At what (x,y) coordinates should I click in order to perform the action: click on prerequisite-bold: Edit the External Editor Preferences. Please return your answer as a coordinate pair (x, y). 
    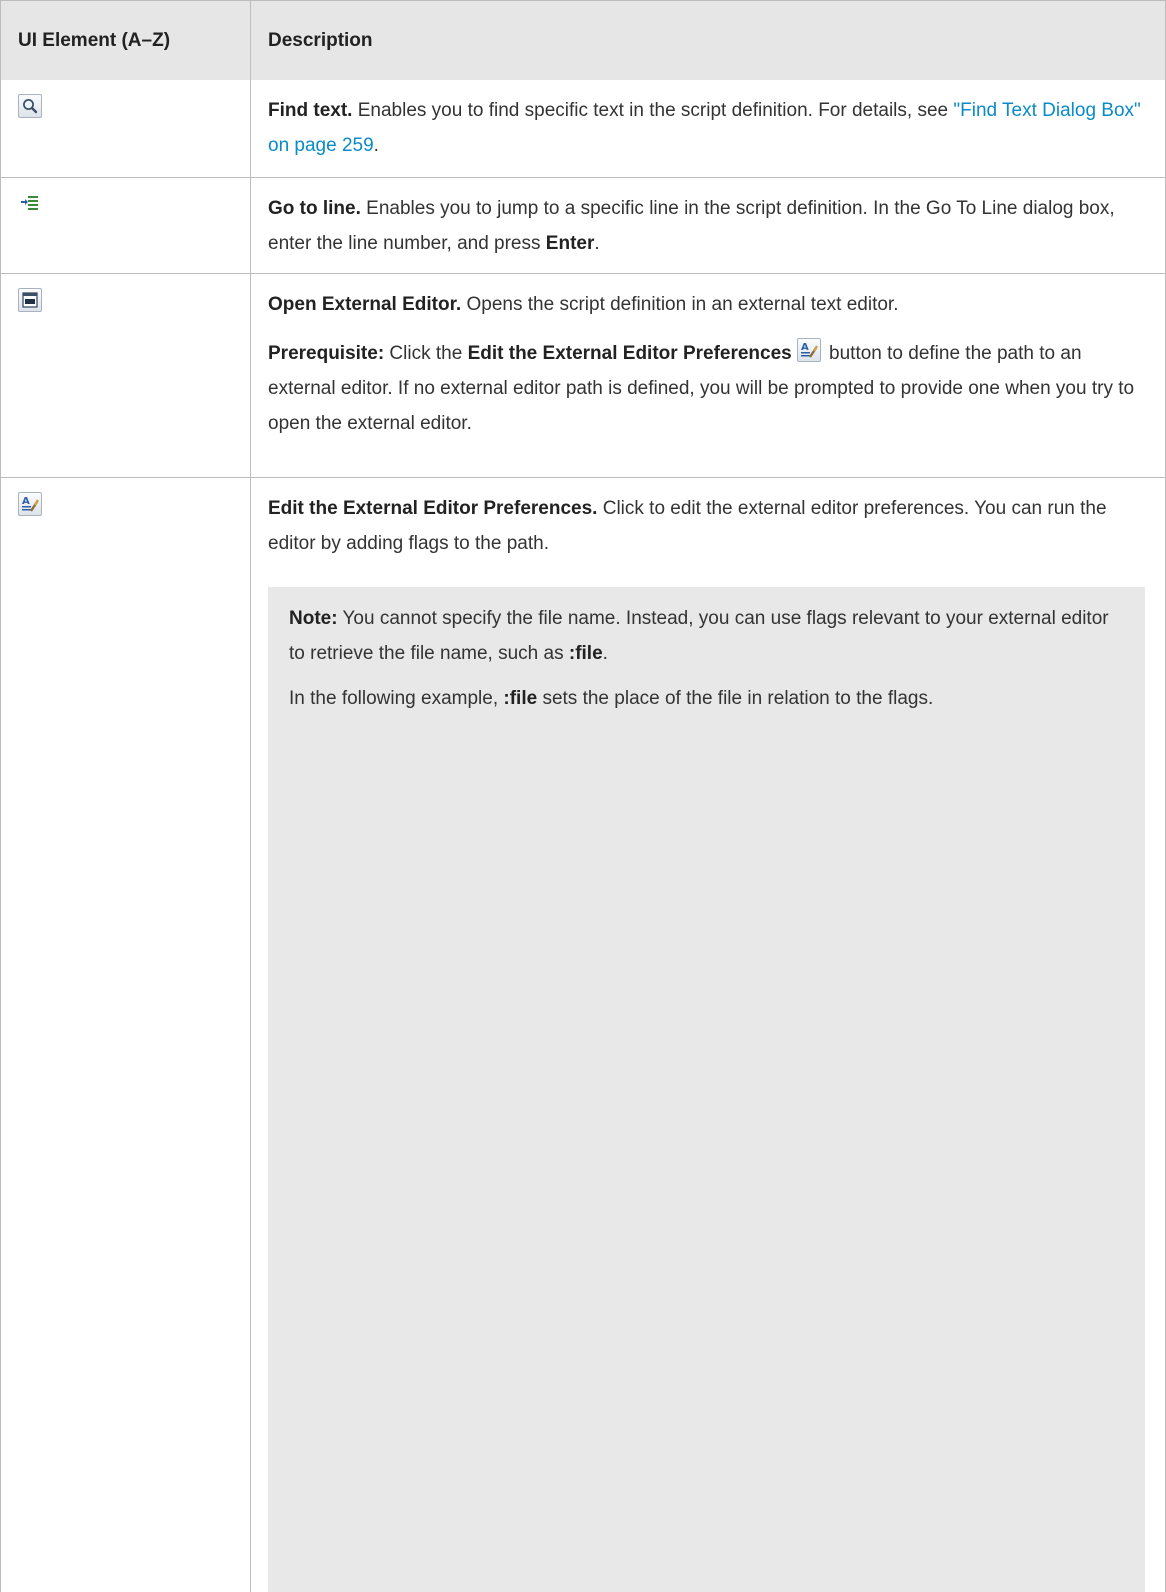
    Looking at the image, I should click on (630, 353).